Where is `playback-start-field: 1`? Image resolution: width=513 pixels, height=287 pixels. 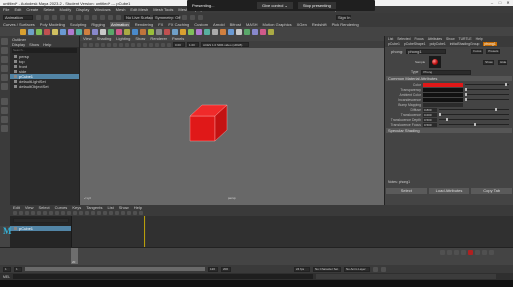 playback-start-field: 1 is located at coordinates (18, 269).